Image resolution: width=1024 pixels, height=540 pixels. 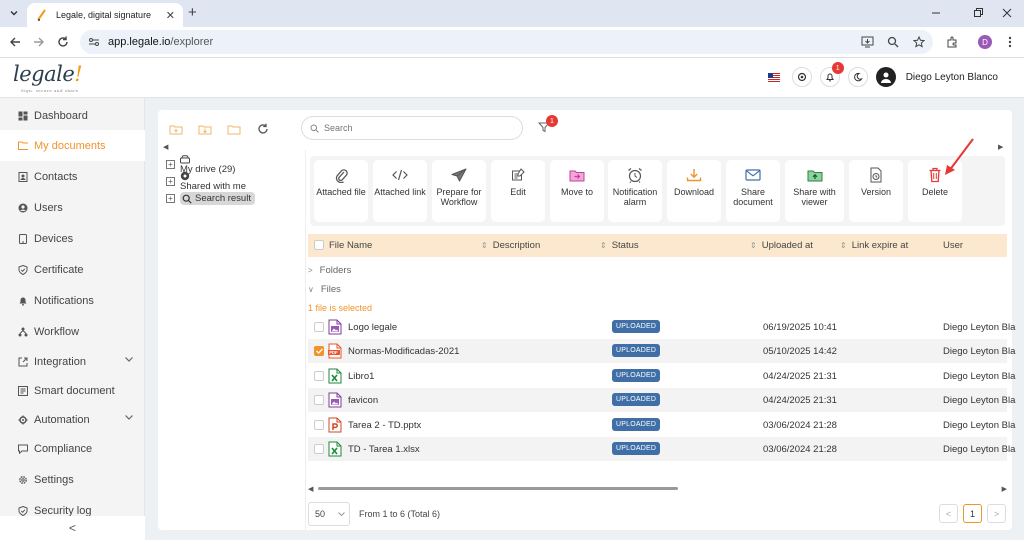 What do you see at coordinates (857, 77) in the screenshot?
I see `theme-toggle-button` at bounding box center [857, 77].